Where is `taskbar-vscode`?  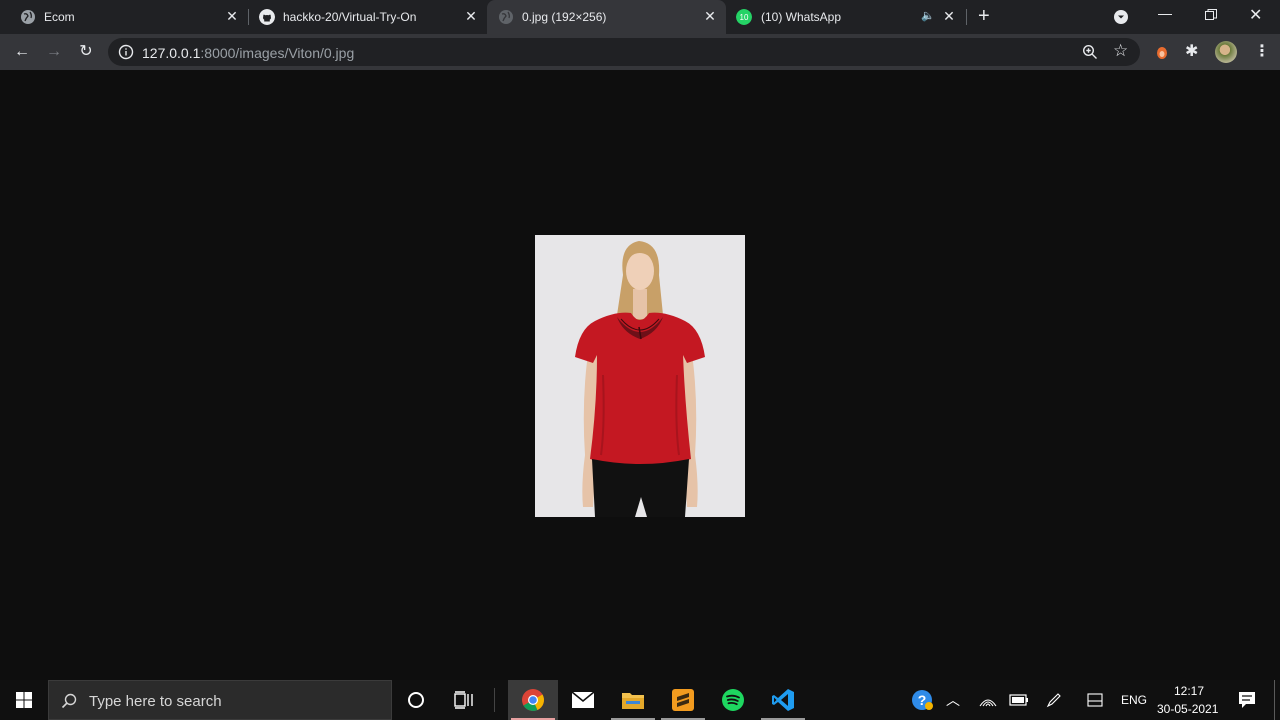
taskbar-vscode is located at coordinates (783, 700).